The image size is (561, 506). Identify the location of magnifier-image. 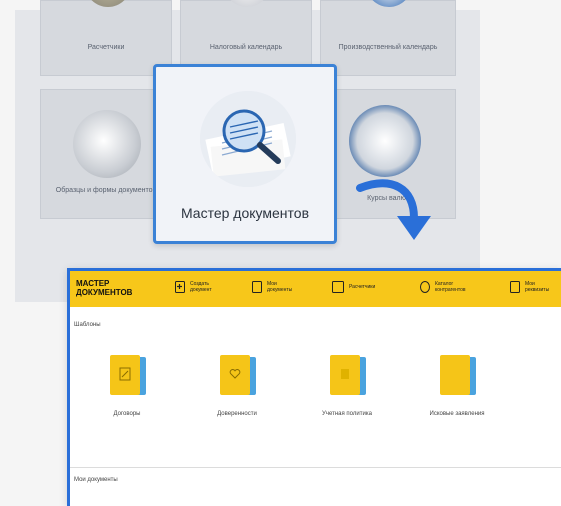
(248, 139).